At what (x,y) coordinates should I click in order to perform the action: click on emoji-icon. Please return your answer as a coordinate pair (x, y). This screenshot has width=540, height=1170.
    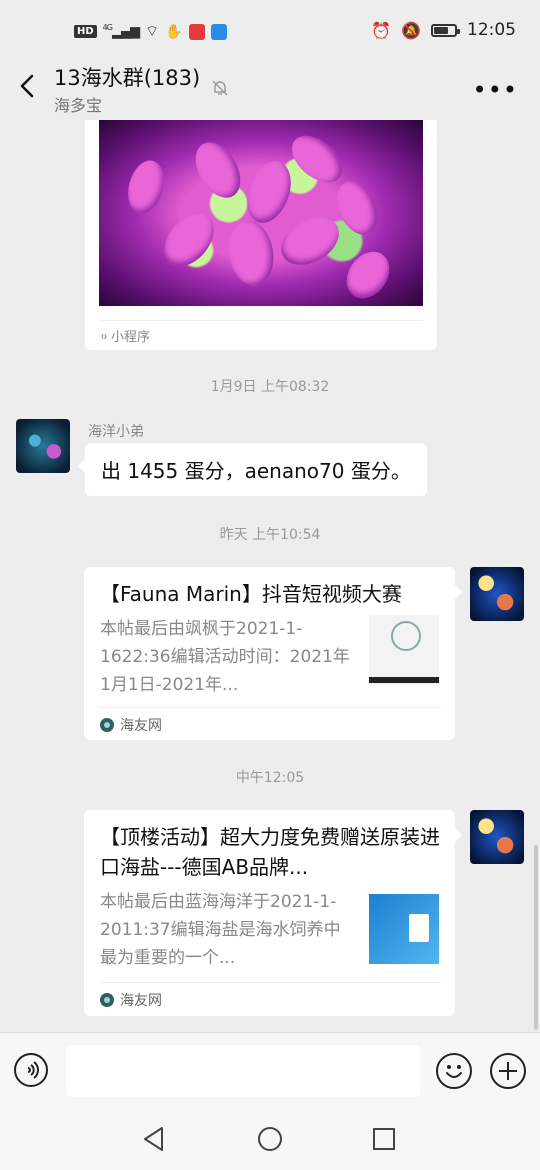
    Looking at the image, I should click on (454, 1071).